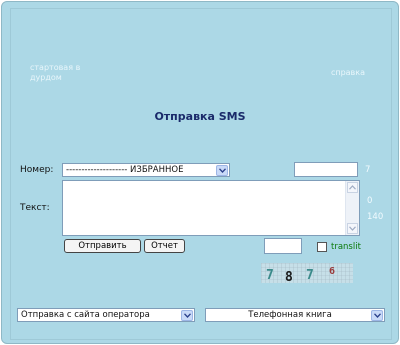  What do you see at coordinates (37, 170) in the screenshot?
I see `number-label: Номер:` at bounding box center [37, 170].